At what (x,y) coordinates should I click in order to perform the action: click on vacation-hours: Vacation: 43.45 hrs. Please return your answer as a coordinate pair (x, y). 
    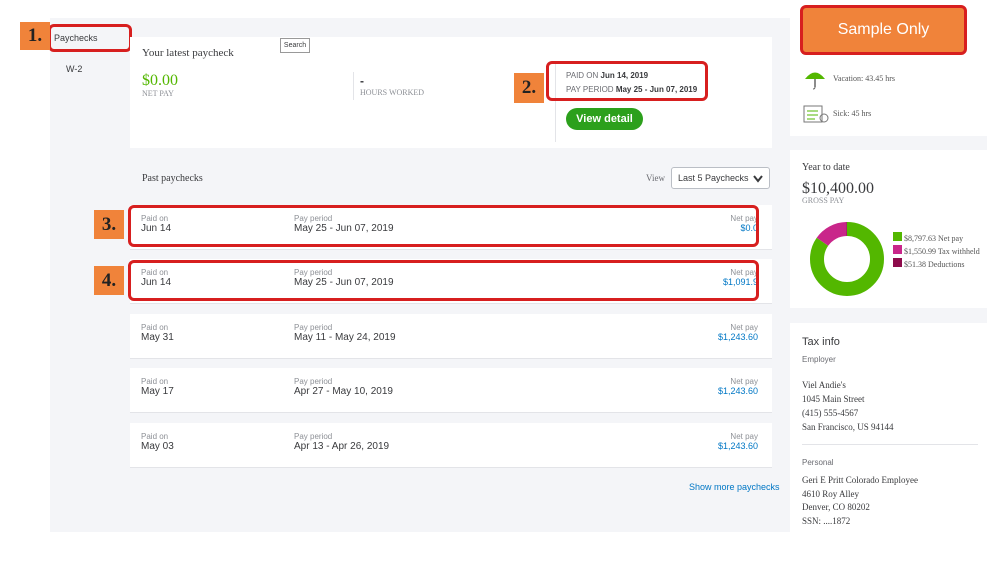
    Looking at the image, I should click on (864, 78).